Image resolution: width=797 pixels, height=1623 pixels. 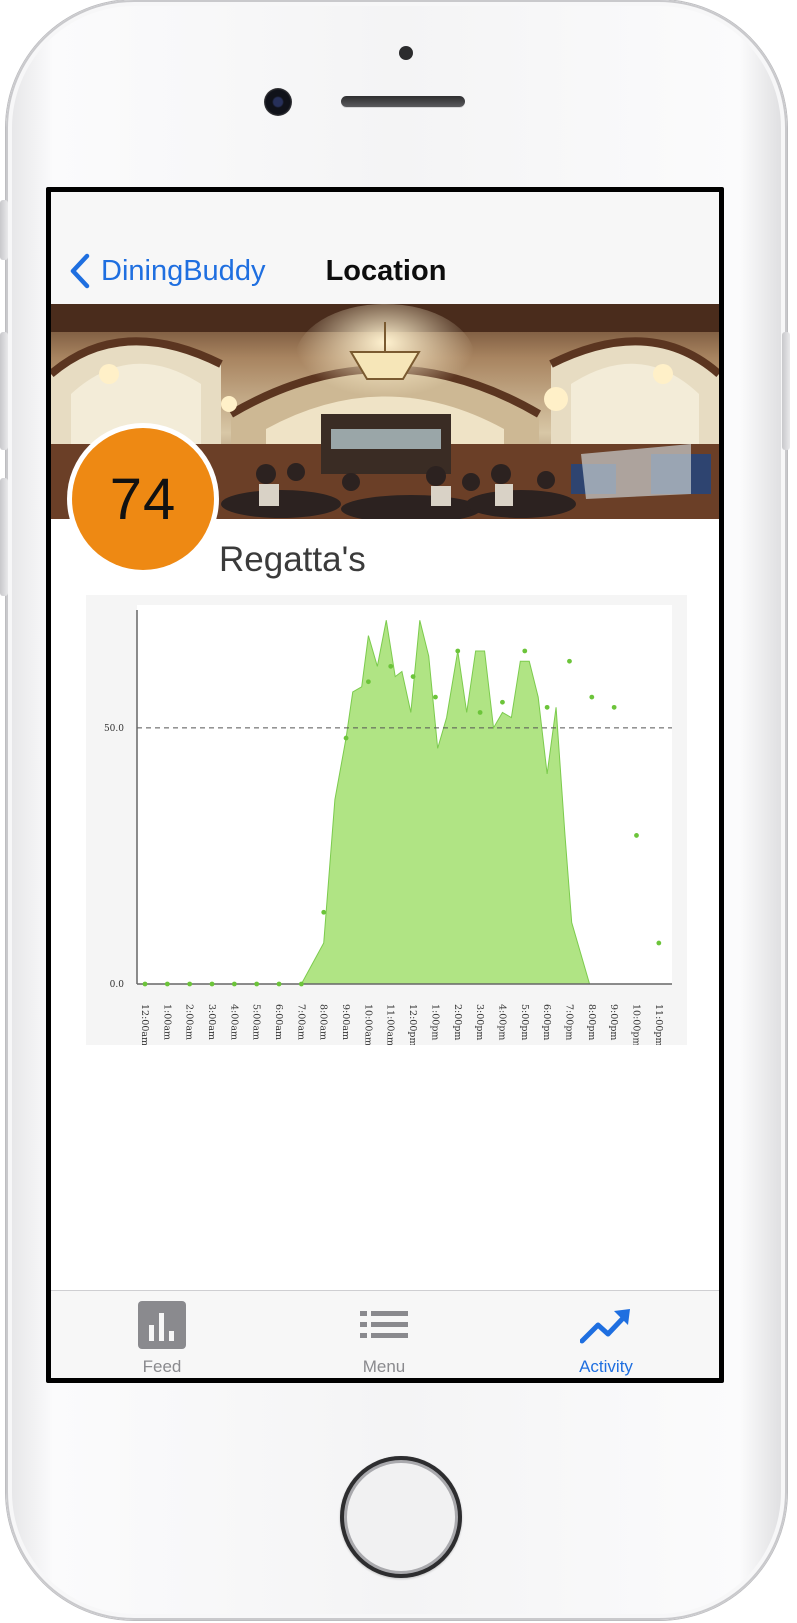 What do you see at coordinates (412, 1024) in the screenshot?
I see `x-tick-label: 12:00pm` at bounding box center [412, 1024].